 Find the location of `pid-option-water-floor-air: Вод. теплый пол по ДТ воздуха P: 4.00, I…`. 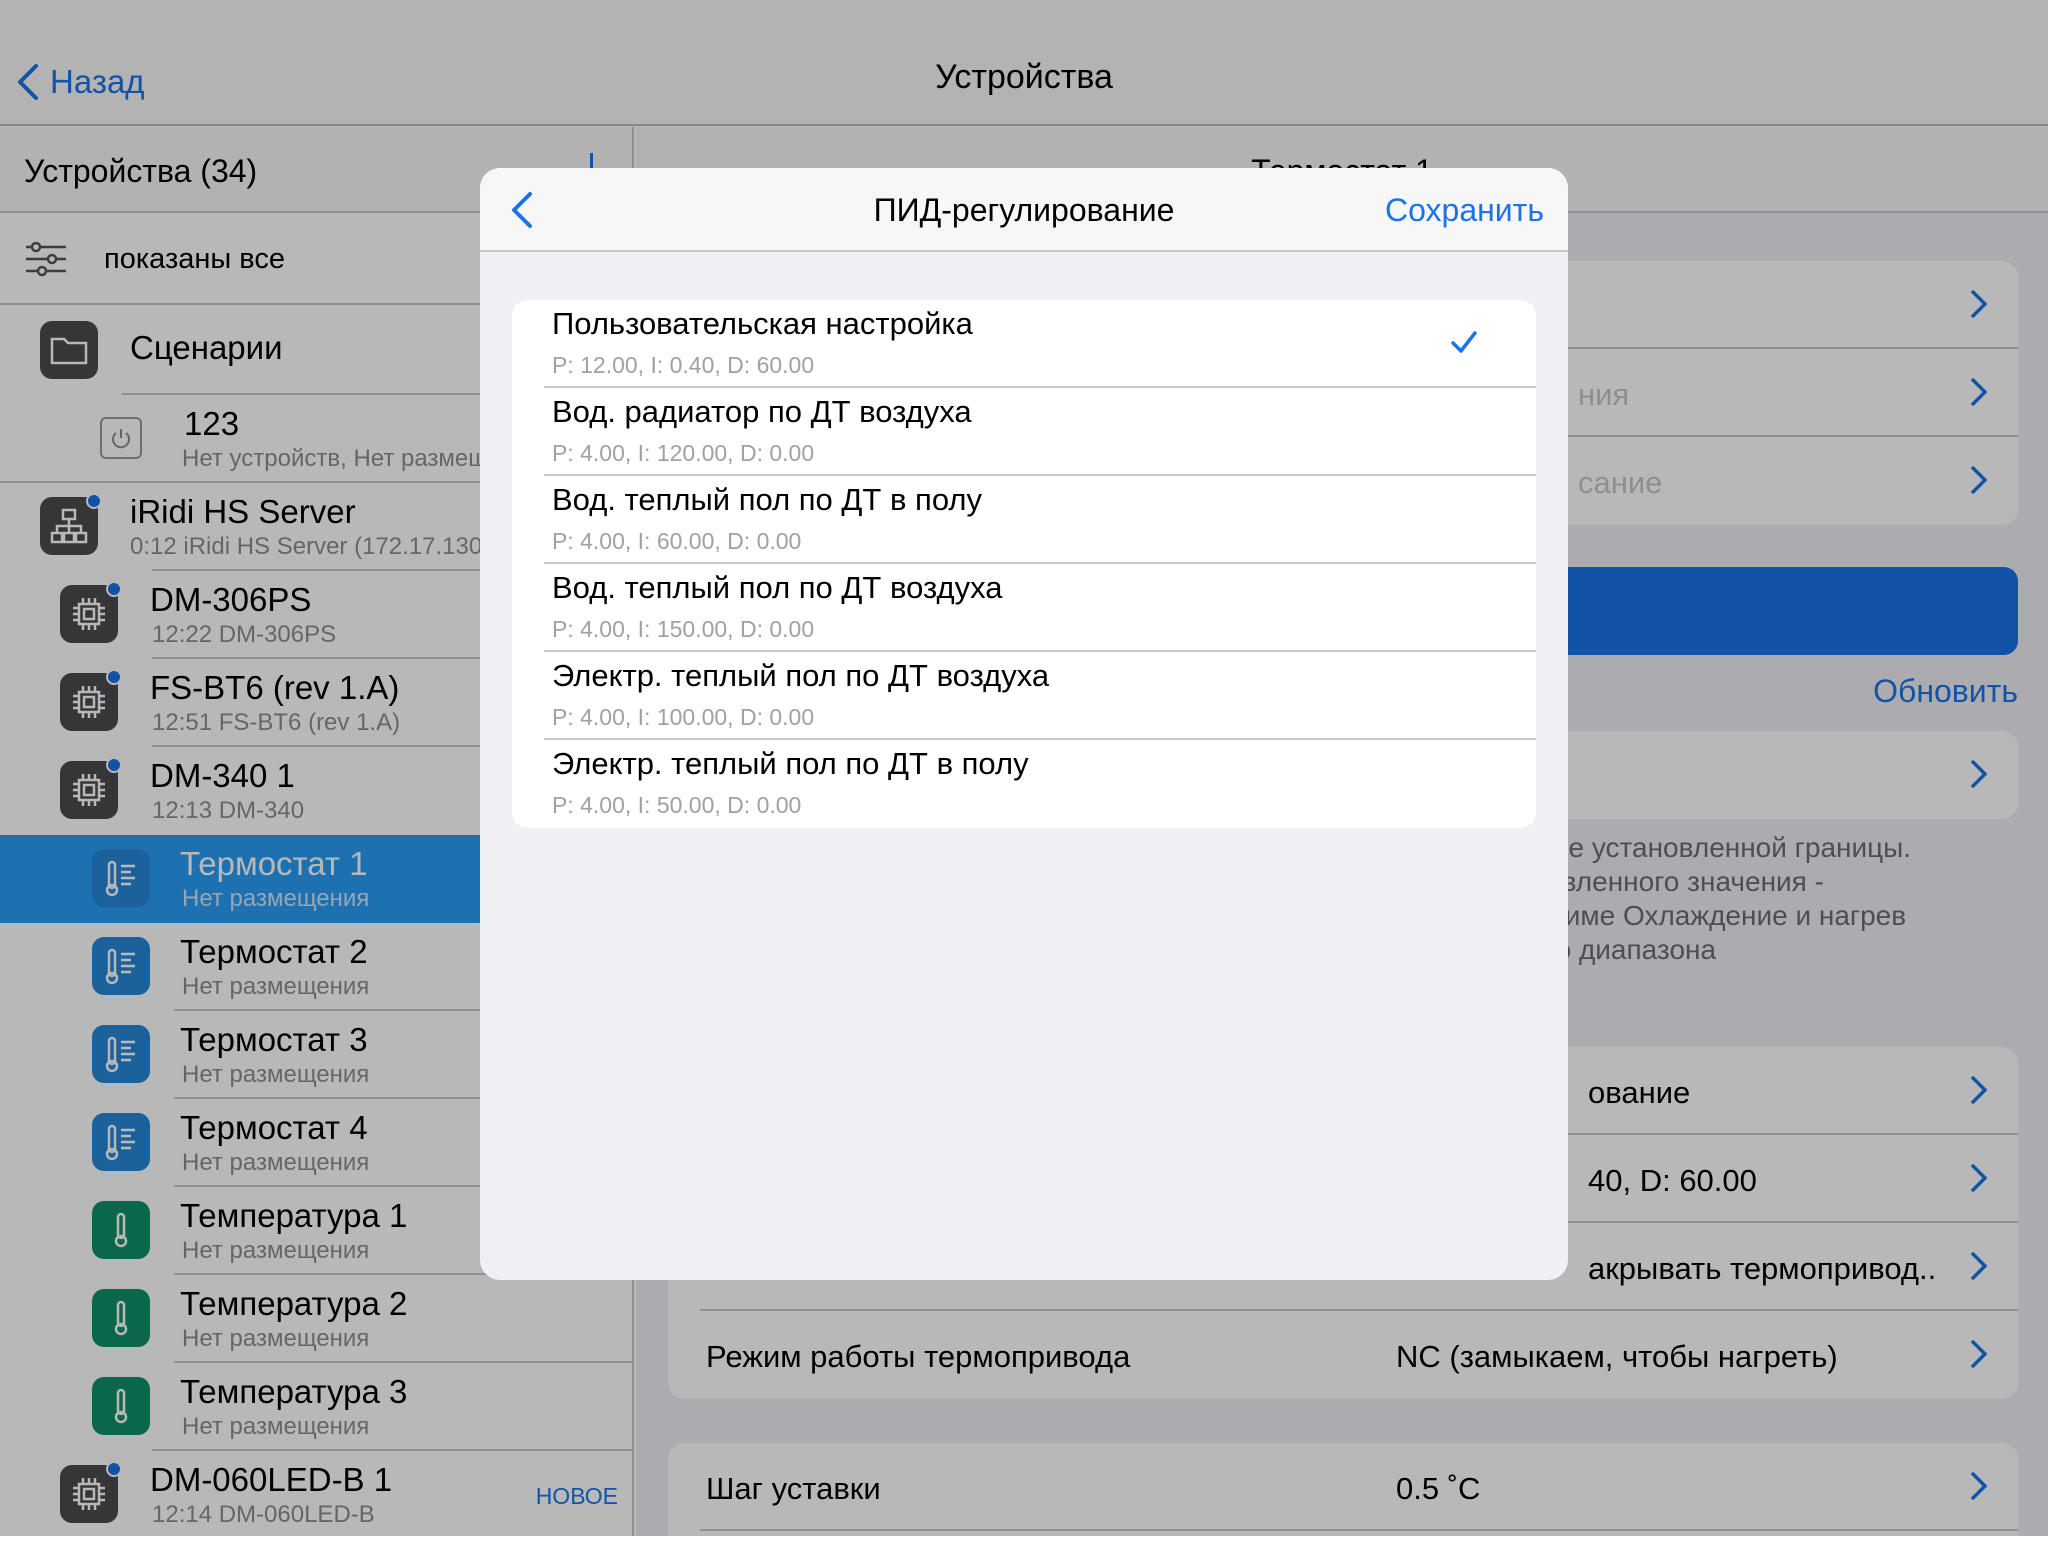

pid-option-water-floor-air: Вод. теплый пол по ДТ воздуха P: 4.00, I… is located at coordinates (1024, 608).